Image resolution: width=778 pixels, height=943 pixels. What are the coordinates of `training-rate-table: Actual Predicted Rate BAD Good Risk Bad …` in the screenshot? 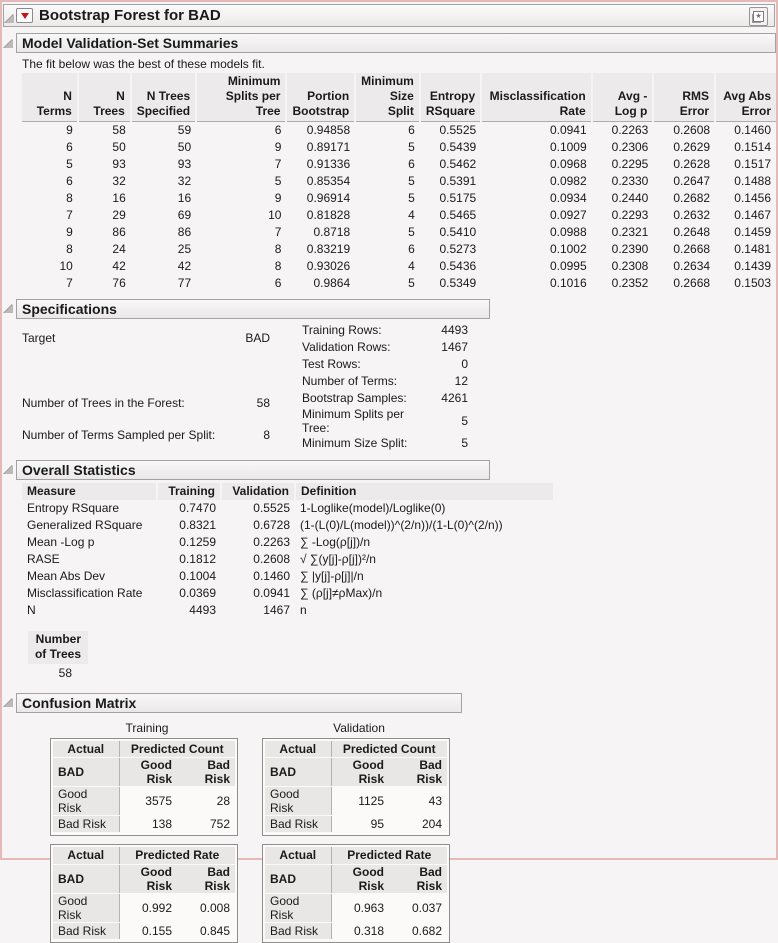 It's located at (144, 893).